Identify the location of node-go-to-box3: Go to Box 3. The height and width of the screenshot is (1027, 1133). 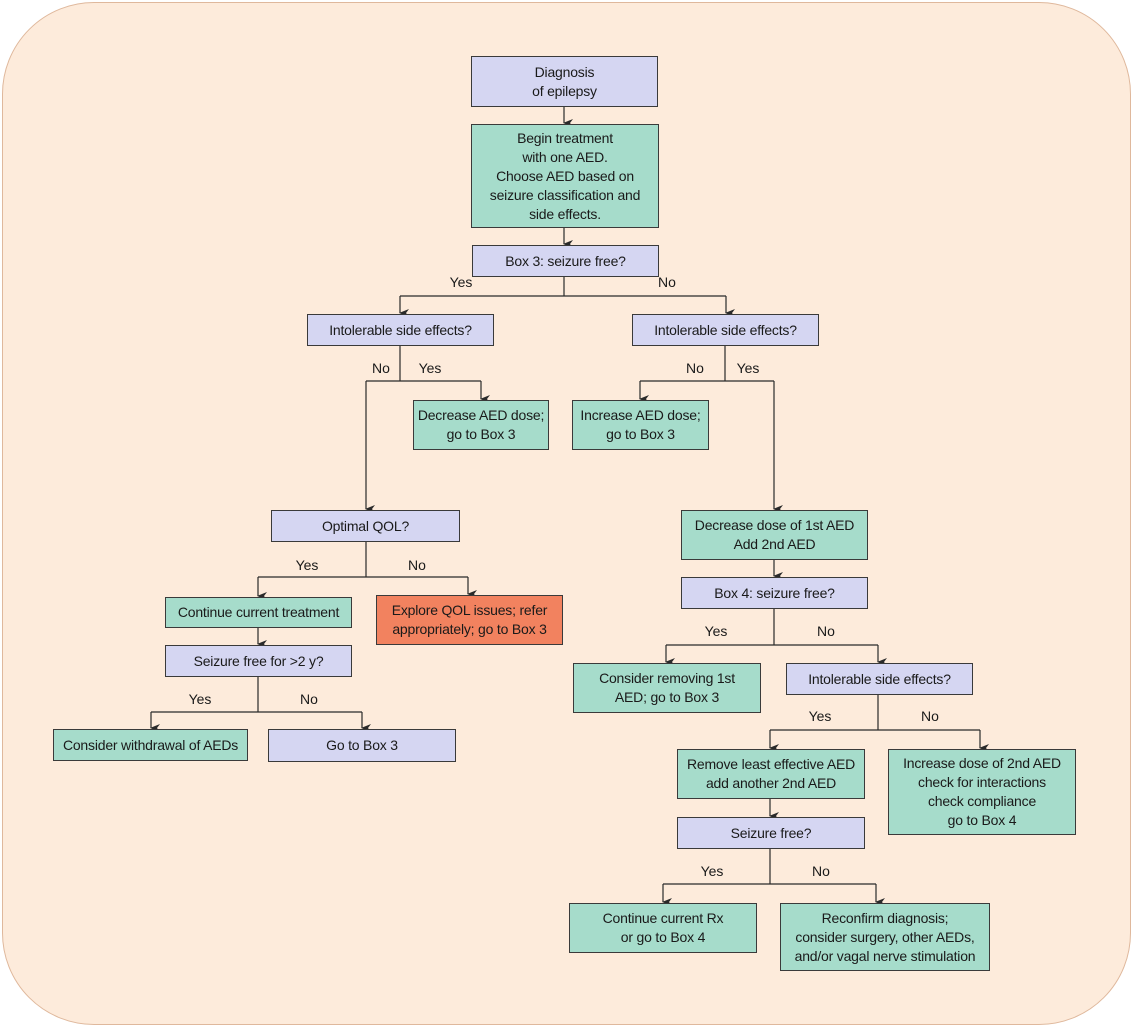
(362, 745).